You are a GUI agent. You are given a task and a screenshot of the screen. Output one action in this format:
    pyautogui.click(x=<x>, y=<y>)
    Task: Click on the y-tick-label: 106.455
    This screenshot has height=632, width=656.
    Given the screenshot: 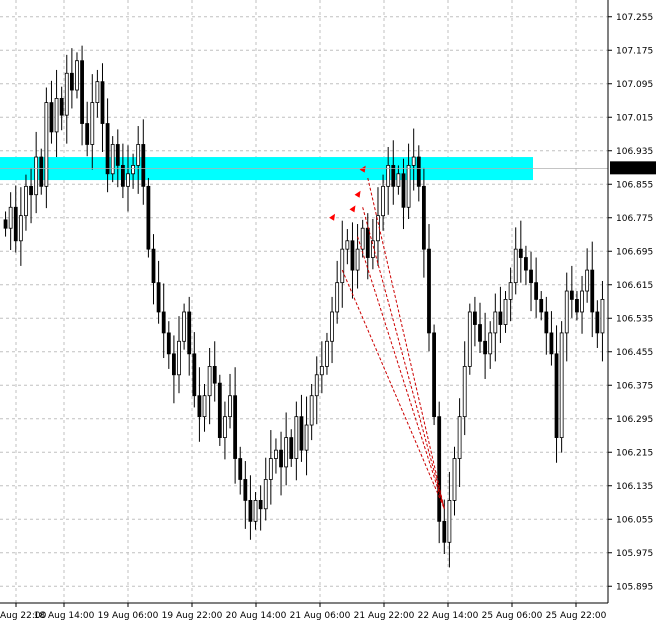 What is the action you would take?
    pyautogui.click(x=634, y=353)
    